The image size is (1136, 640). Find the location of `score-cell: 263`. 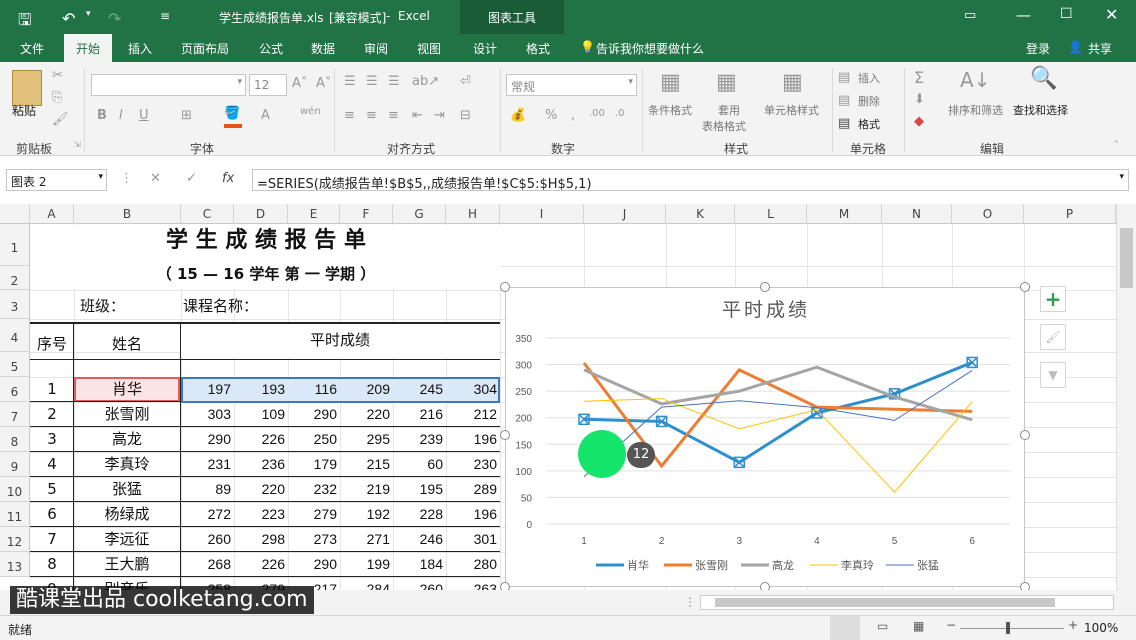

score-cell: 263 is located at coordinates (473, 583).